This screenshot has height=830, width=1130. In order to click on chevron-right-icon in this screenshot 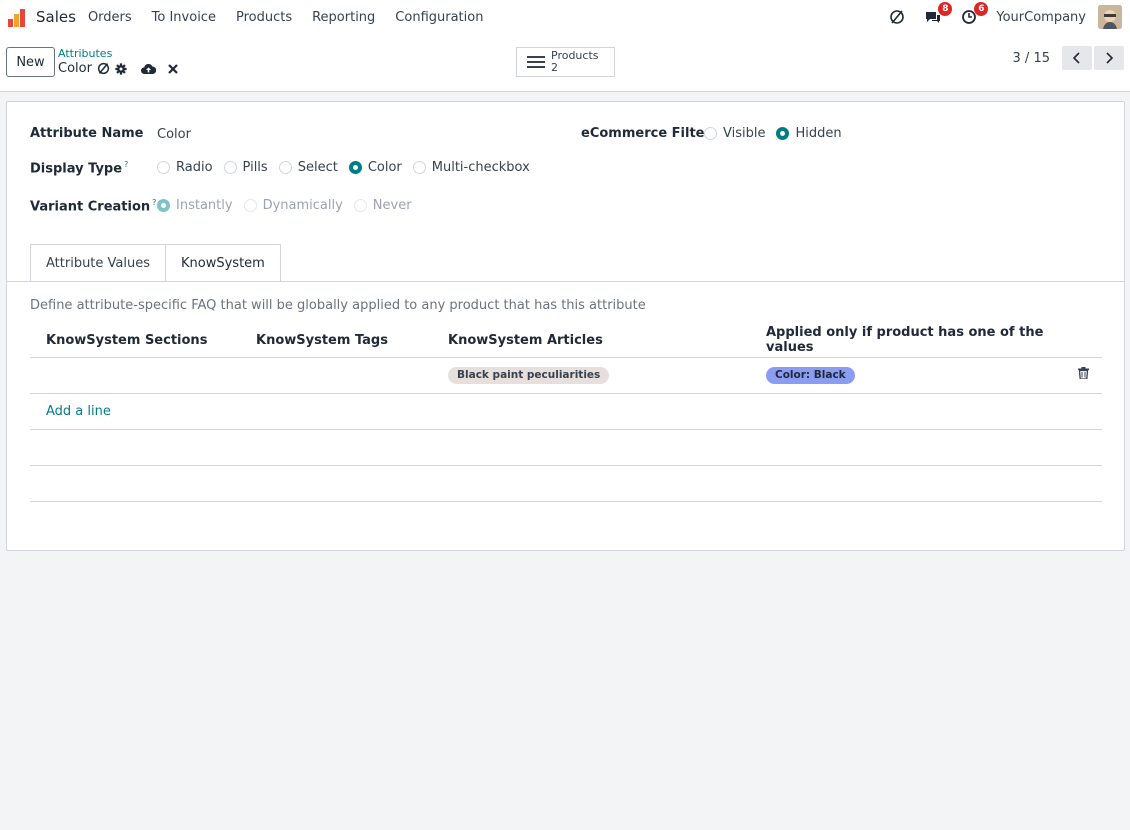, I will do `click(1109, 58)`.